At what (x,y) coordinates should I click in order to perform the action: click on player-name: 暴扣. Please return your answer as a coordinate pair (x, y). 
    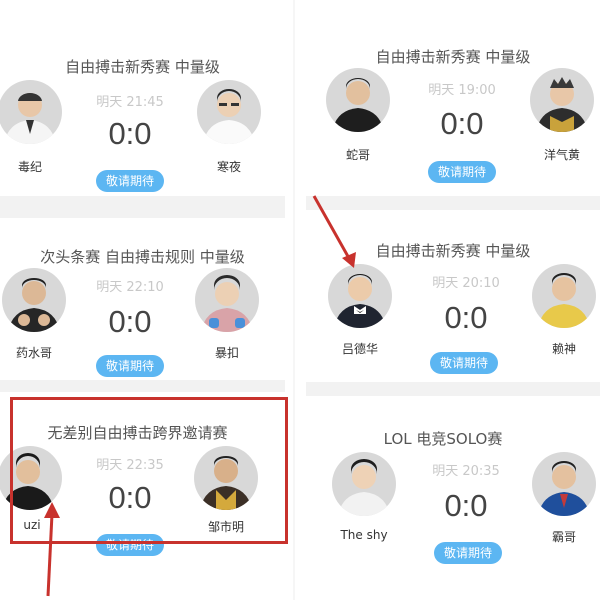
    Looking at the image, I should click on (226, 353).